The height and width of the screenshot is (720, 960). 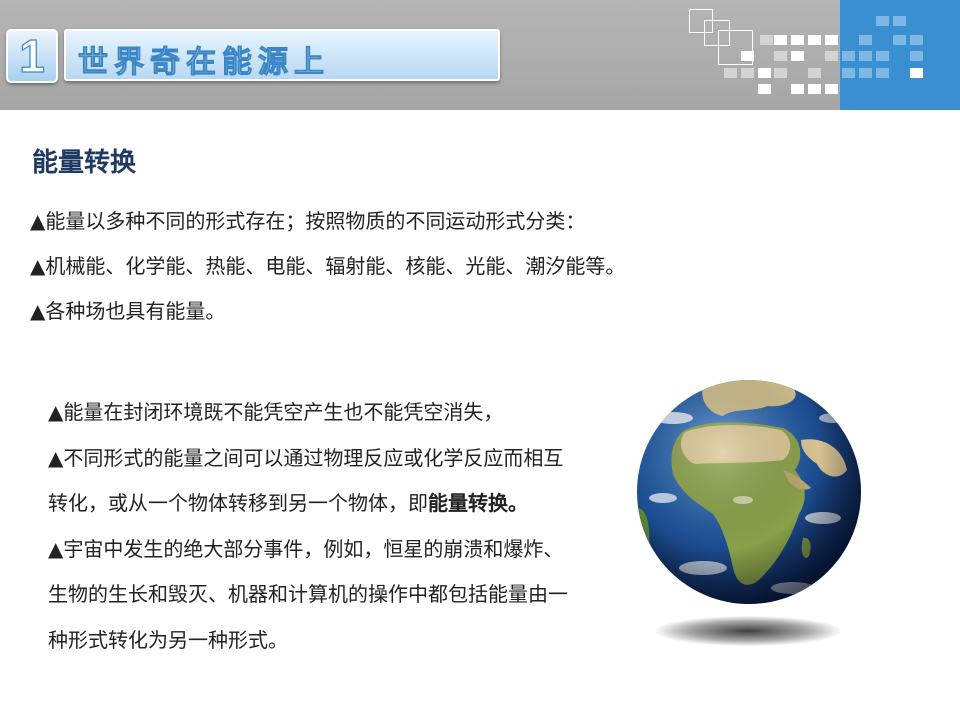 I want to click on intro-line: ▲机械能、化学能、热能、电能、辐射能、核能、光能、潮汐能等。, so click(x=328, y=266).